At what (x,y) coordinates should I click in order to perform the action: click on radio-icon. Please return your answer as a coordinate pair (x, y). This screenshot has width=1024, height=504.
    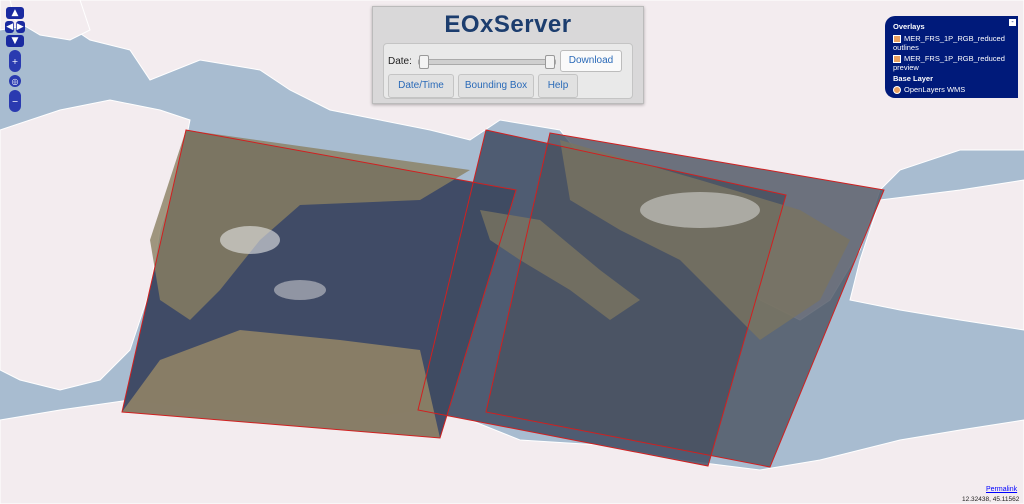
    Looking at the image, I should click on (897, 90).